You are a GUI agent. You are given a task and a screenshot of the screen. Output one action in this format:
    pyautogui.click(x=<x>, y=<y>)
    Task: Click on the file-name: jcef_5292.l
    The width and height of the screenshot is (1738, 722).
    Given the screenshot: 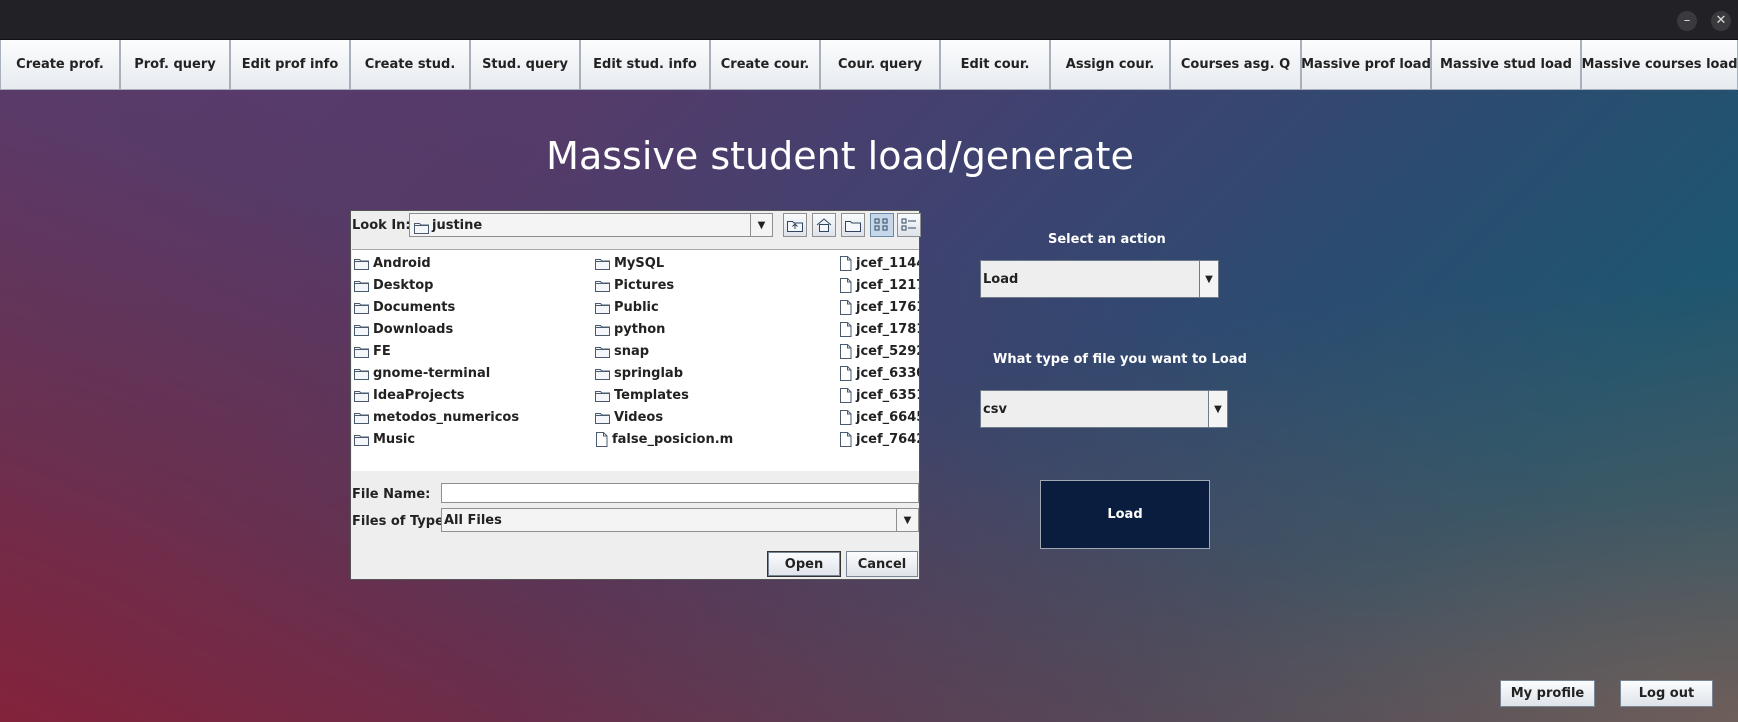 What is the action you would take?
    pyautogui.click(x=887, y=351)
    